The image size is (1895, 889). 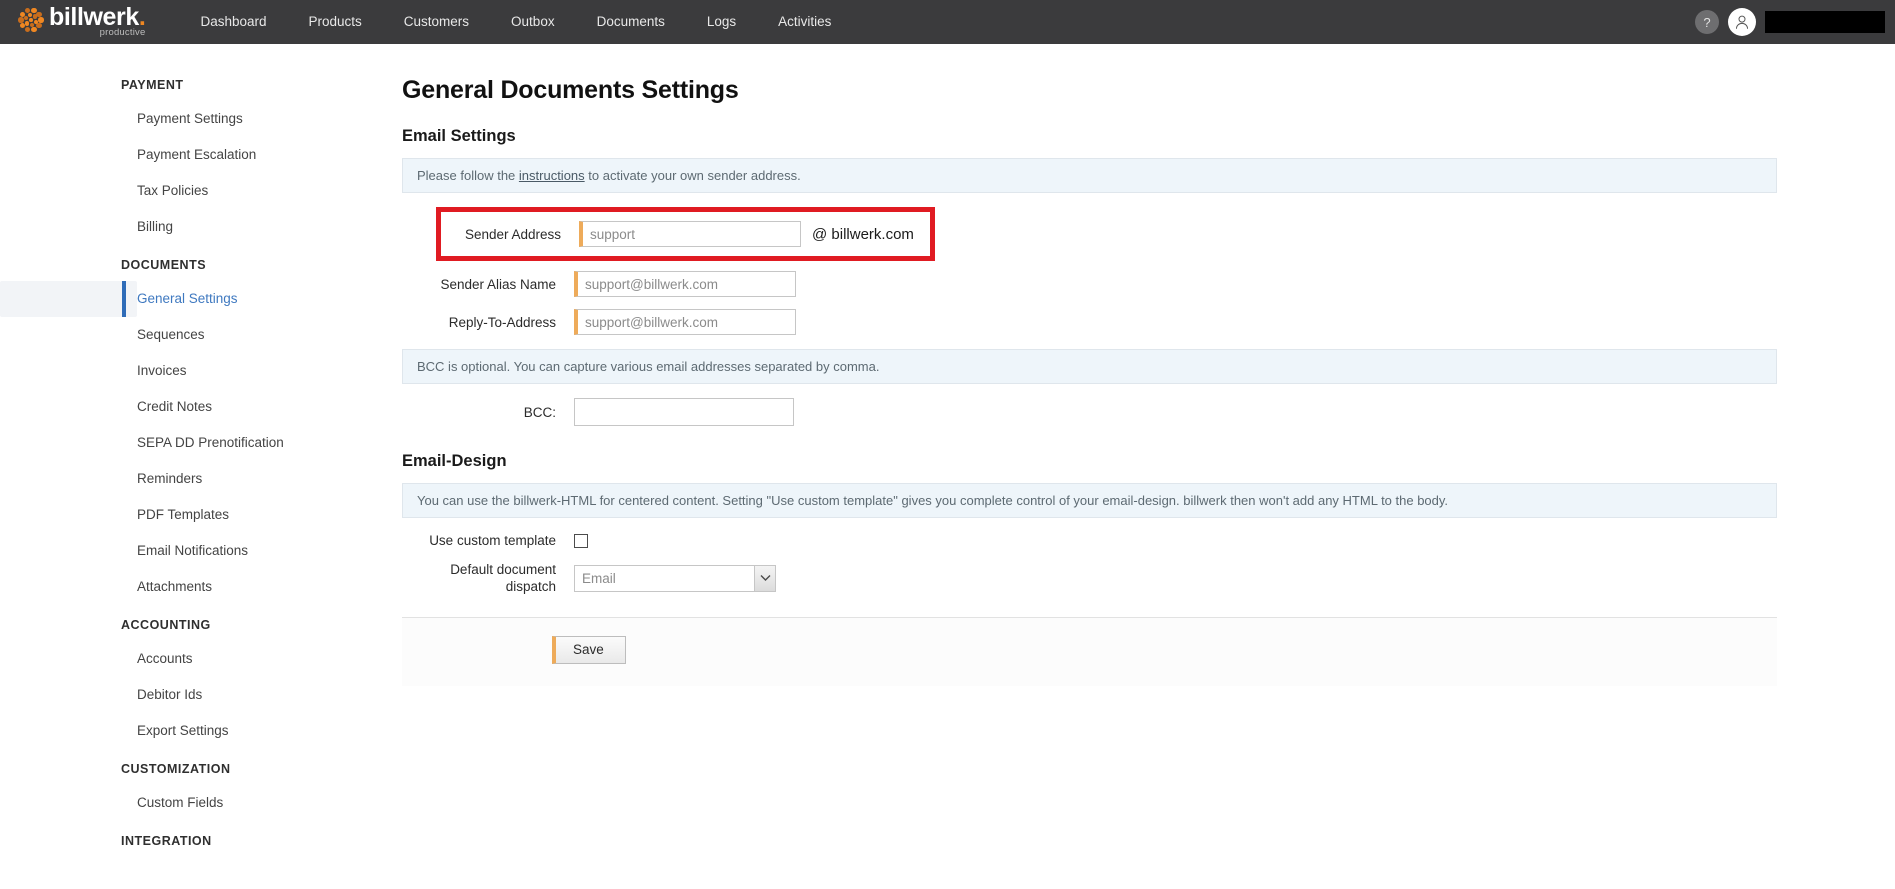 I want to click on user-icon, so click(x=1742, y=22).